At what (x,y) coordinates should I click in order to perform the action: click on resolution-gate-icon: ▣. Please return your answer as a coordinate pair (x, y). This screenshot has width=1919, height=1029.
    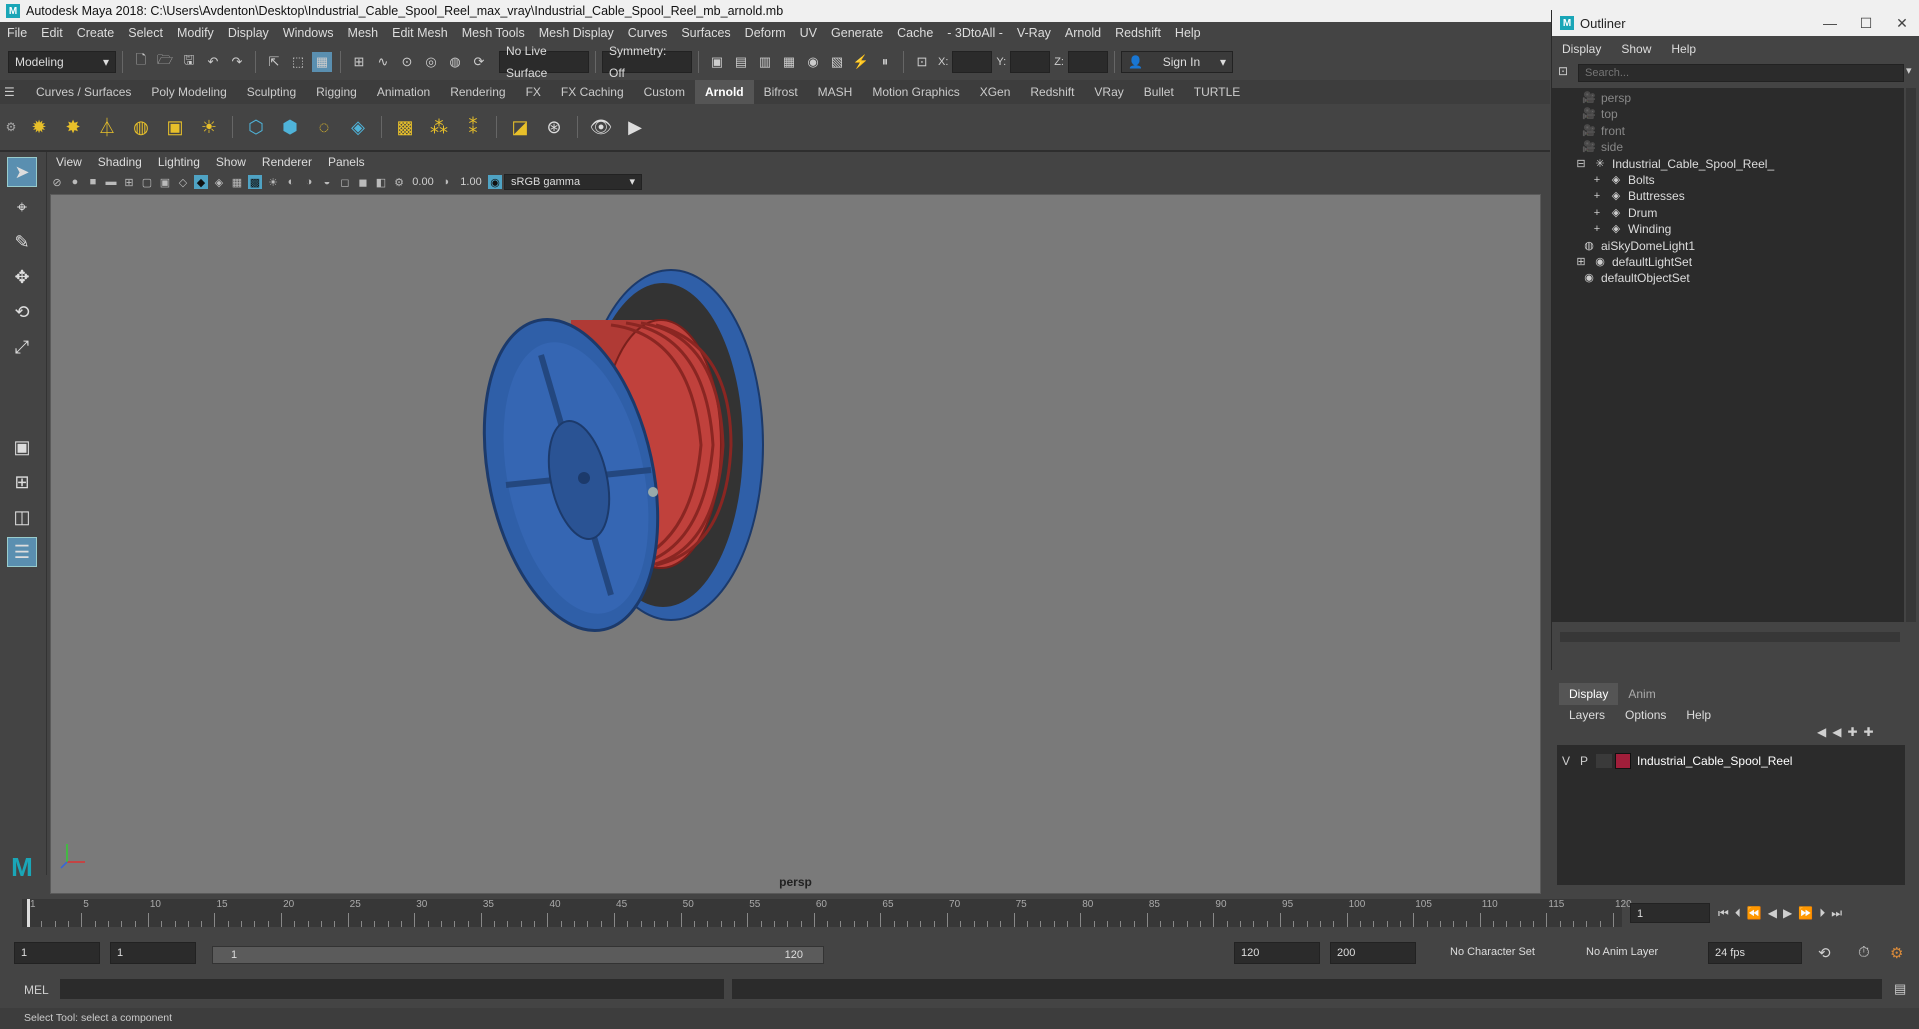
    Looking at the image, I should click on (165, 182).